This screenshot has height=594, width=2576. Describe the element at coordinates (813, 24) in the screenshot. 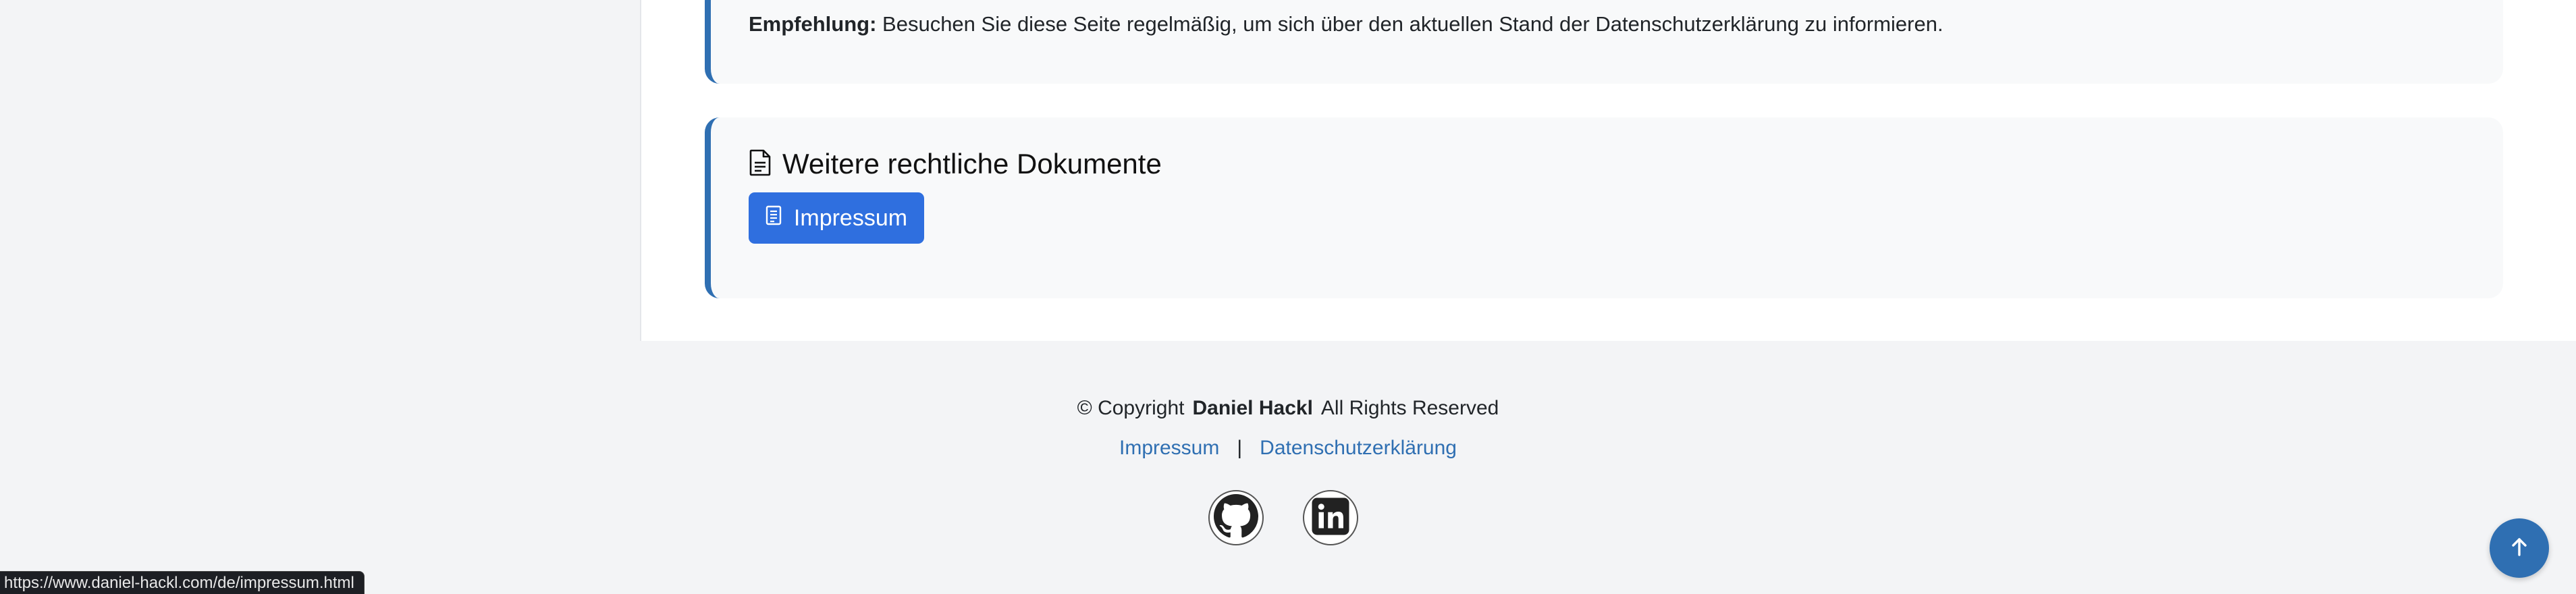

I see `recommendation-label: Empfehlung:` at that location.